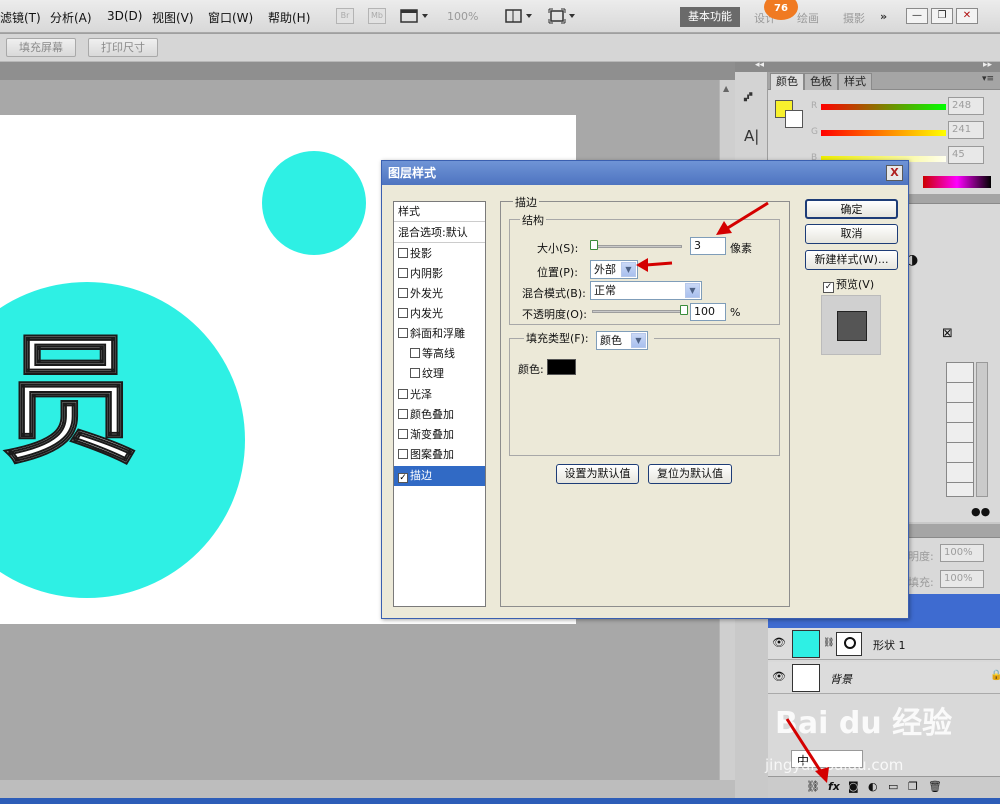 This screenshot has width=1000, height=804. Describe the element at coordinates (966, 106) in the screenshot. I see `r-value-input: 248` at that location.